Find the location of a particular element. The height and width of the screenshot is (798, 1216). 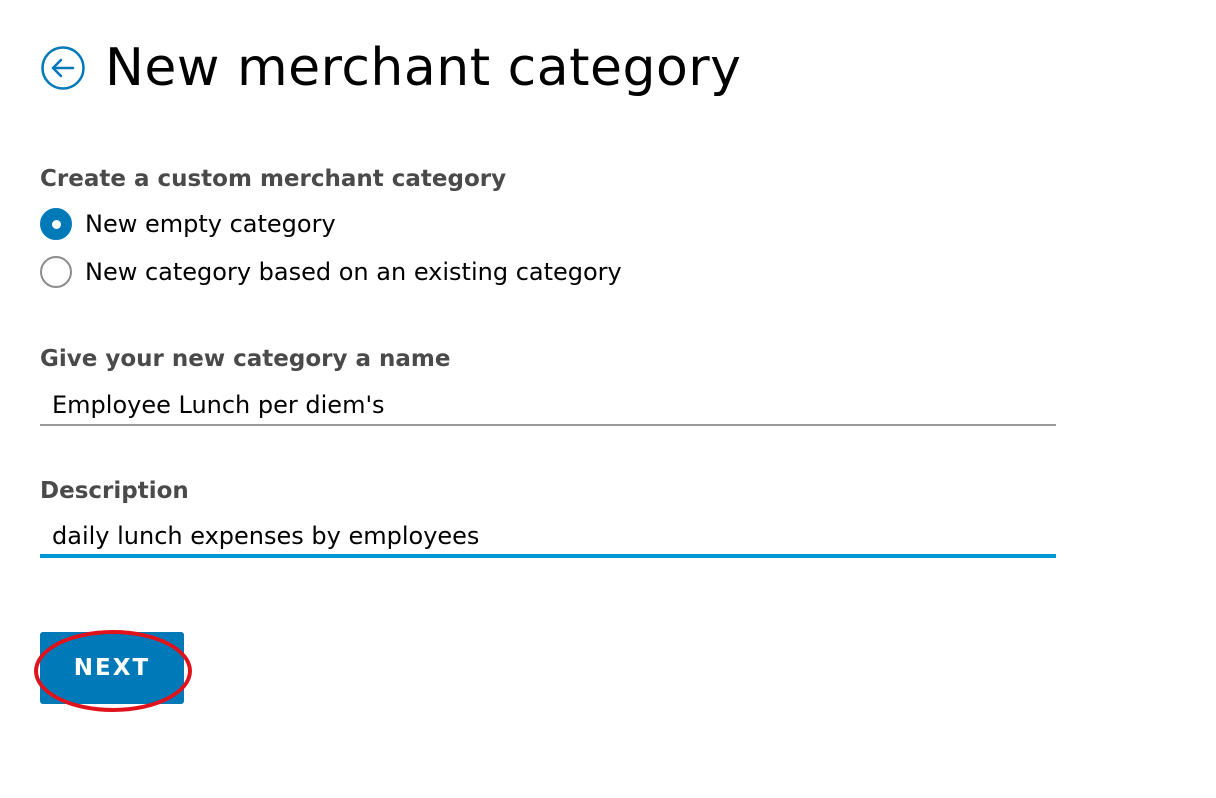

arrow-left-circle-icon is located at coordinates (63, 68).